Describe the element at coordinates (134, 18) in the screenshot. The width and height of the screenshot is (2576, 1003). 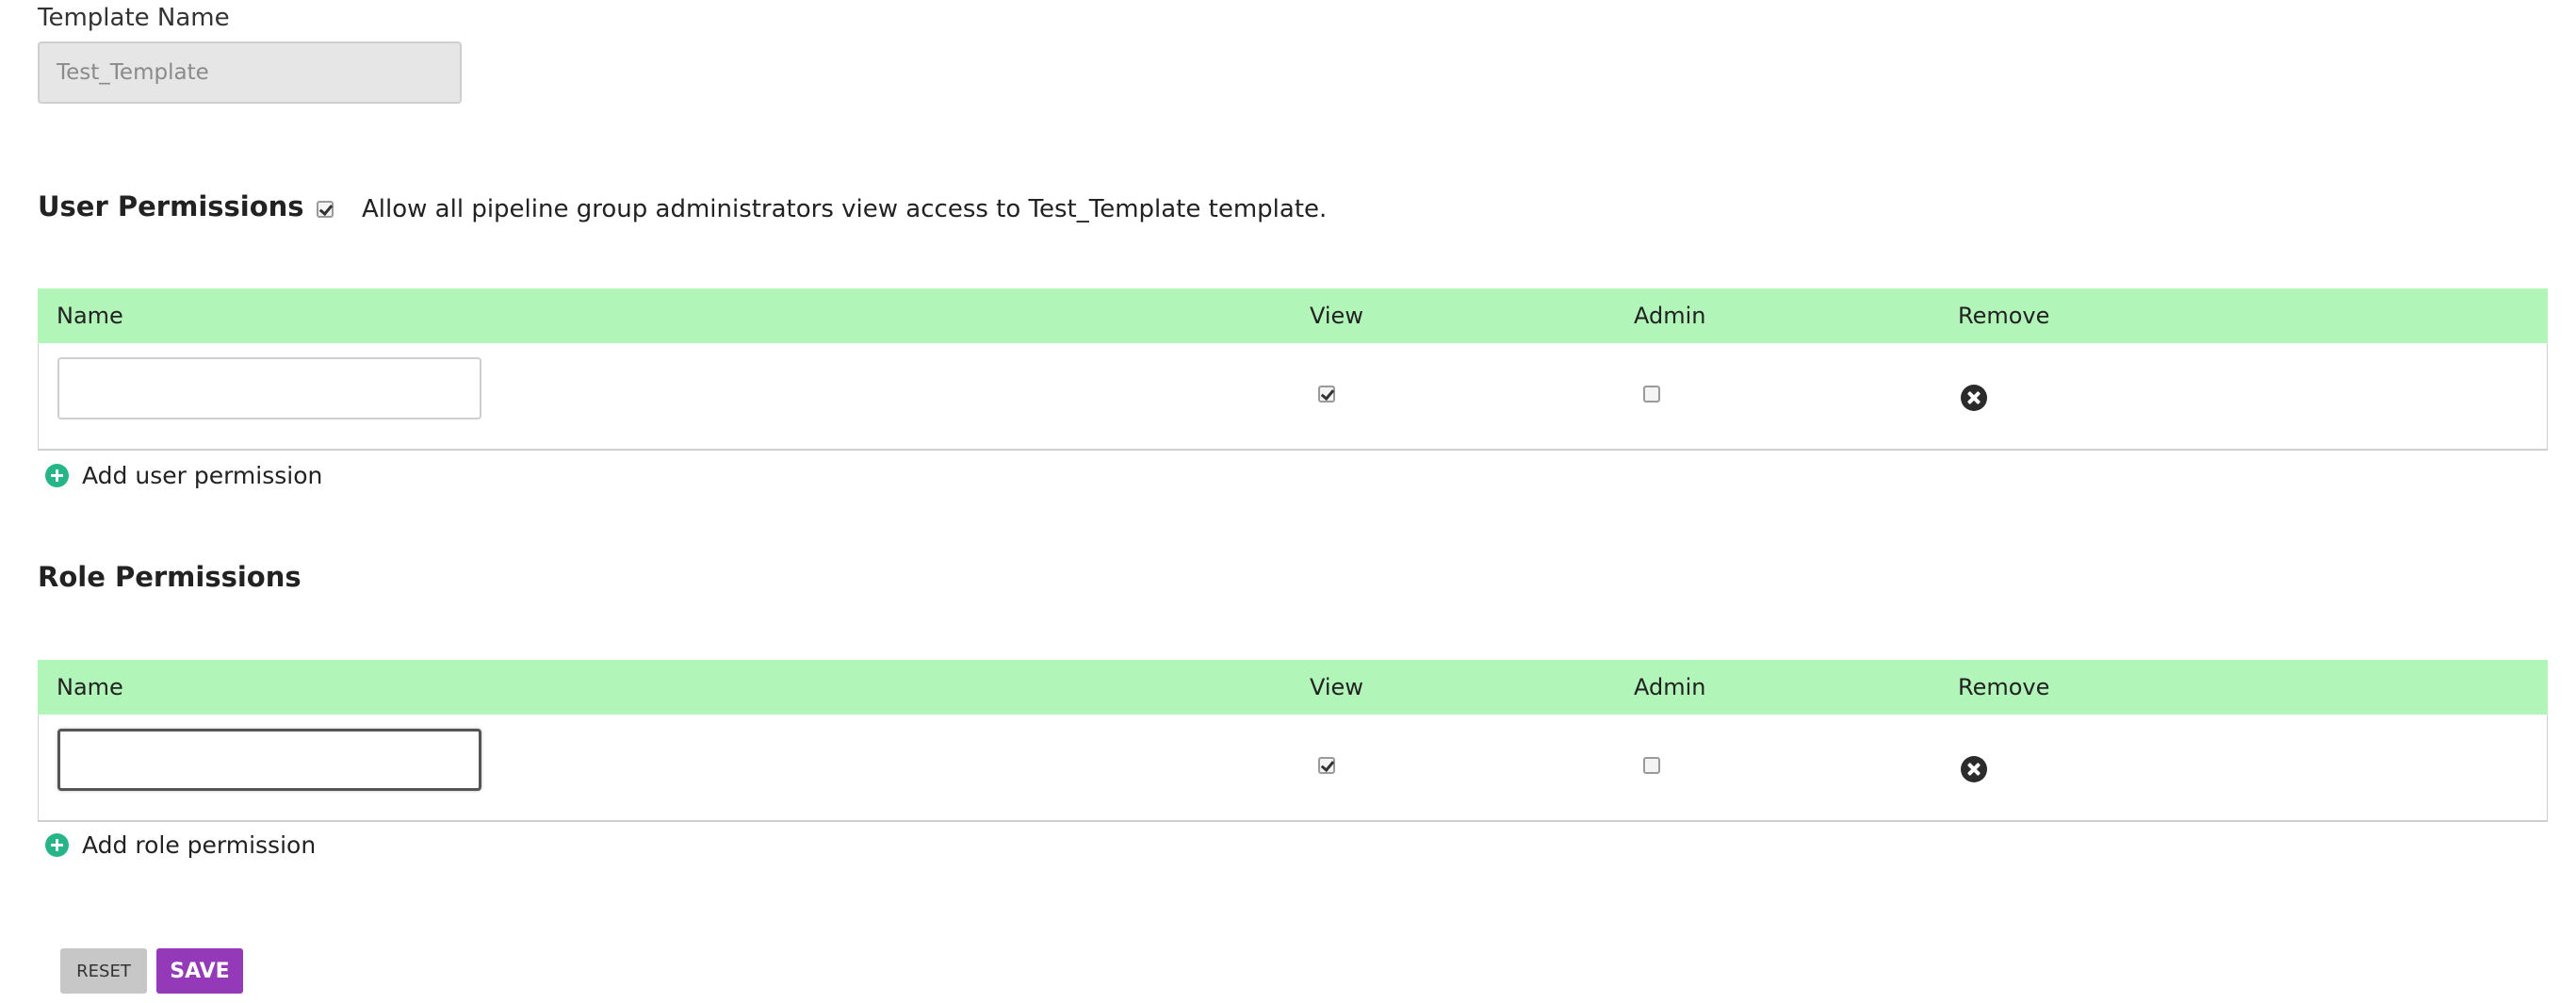
I see `template-name-label: Template Name` at that location.